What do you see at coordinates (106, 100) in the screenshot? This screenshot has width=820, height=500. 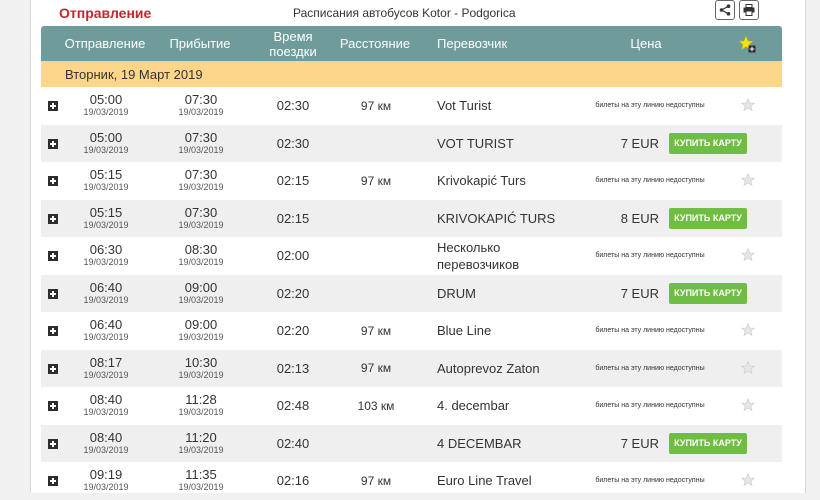 I see `departure-time: 05:00` at bounding box center [106, 100].